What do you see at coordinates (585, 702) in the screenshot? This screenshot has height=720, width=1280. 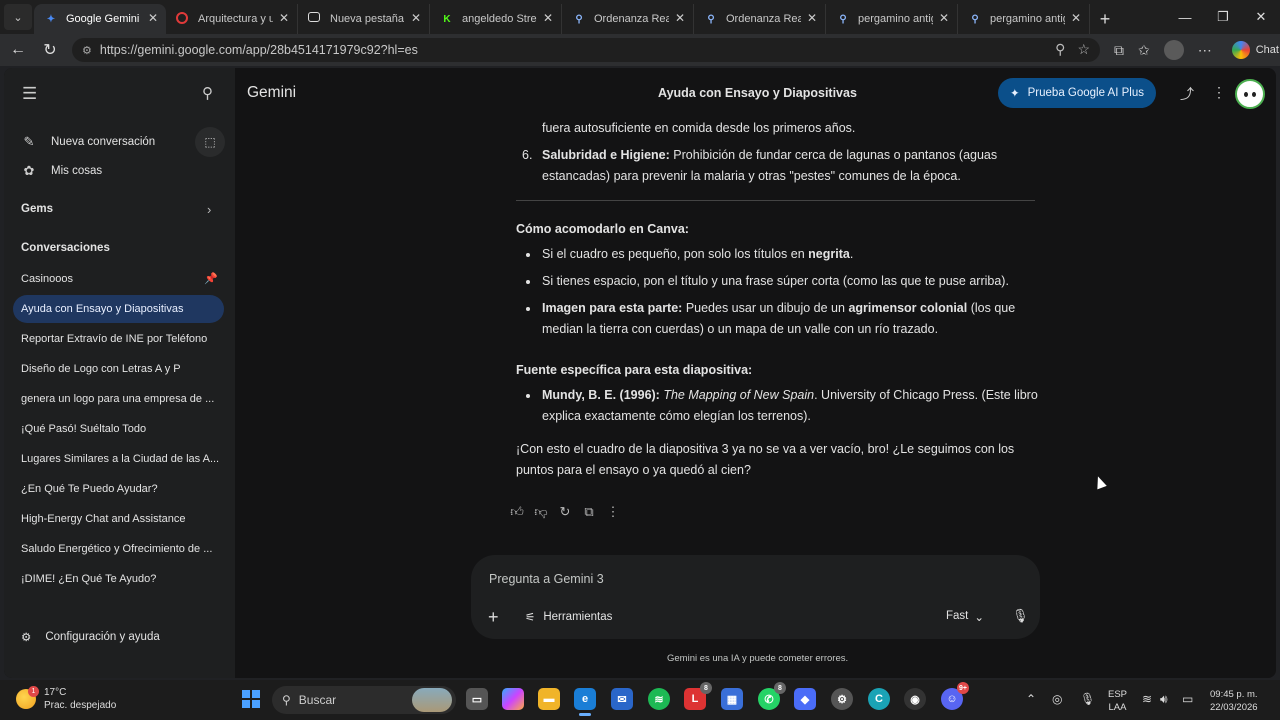 I see `edge-browser-icon: e` at bounding box center [585, 702].